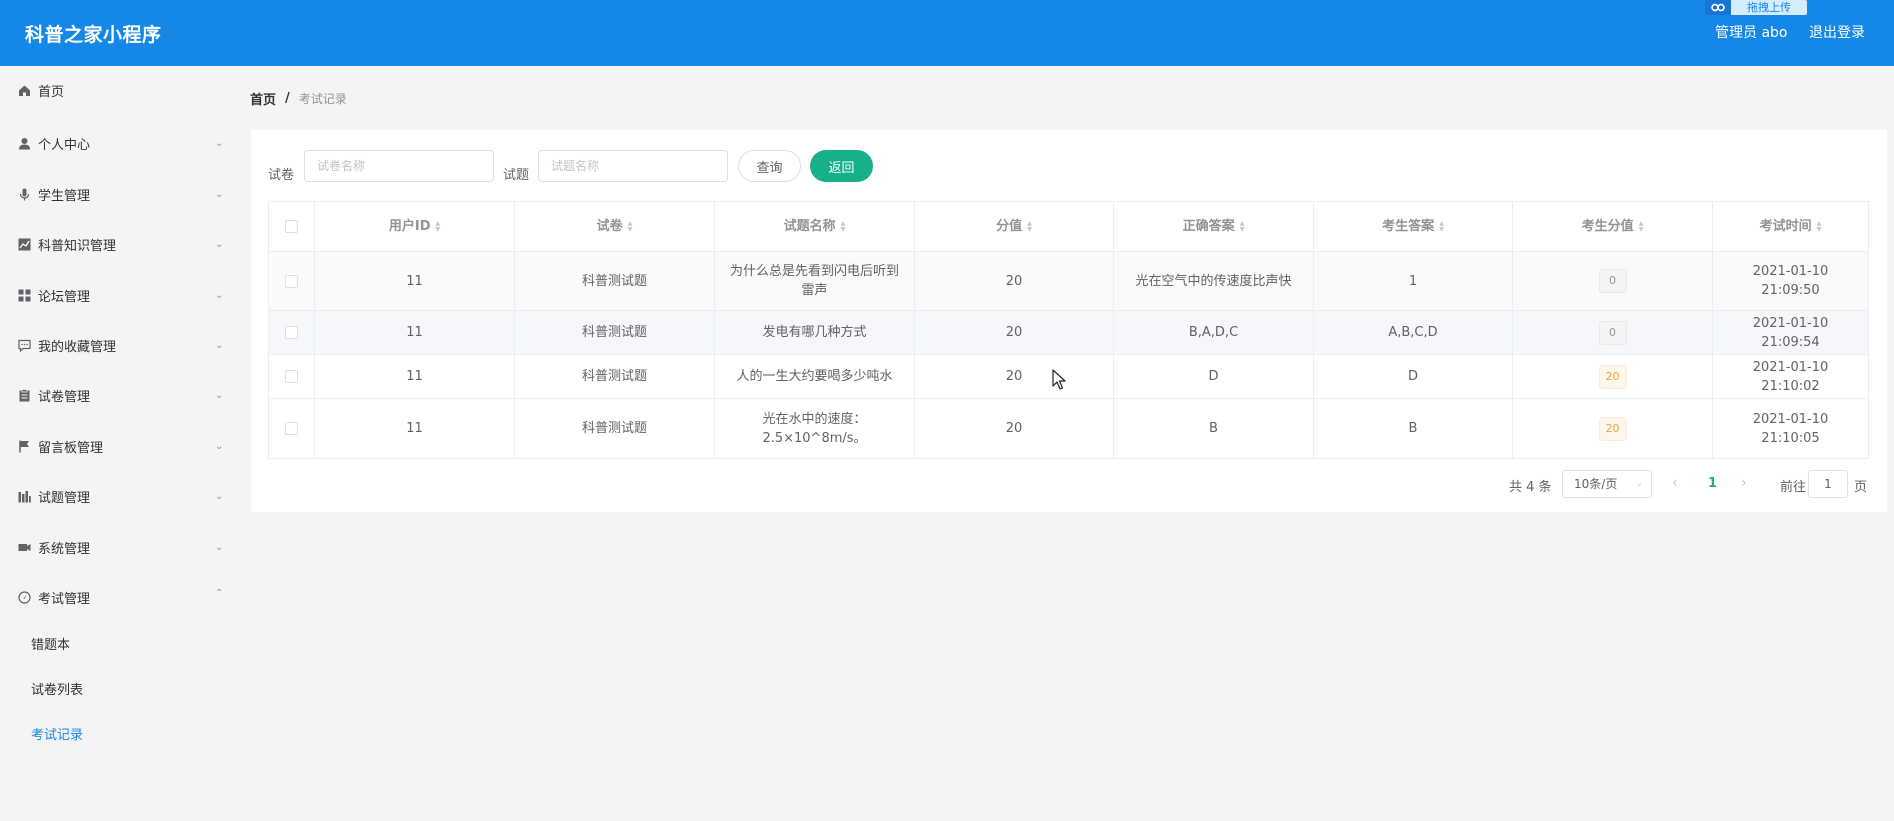 The width and height of the screenshot is (1894, 821). I want to click on column-header-user-id: 用户ID ▲ ▼, so click(415, 226).